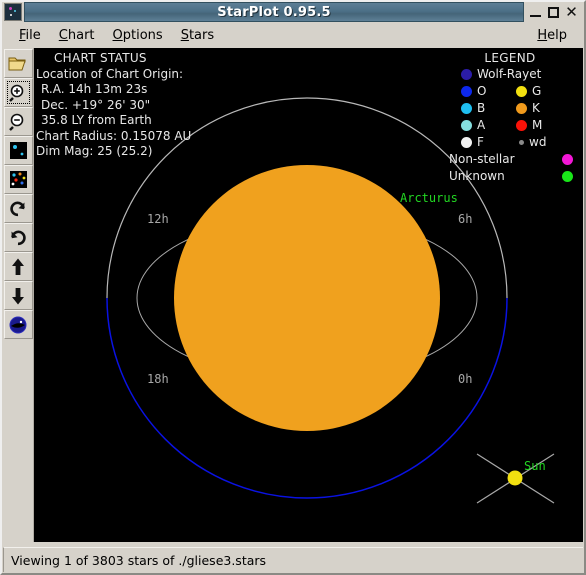 This screenshot has height=575, width=586. I want to click on folder-open-icon, so click(17, 63).